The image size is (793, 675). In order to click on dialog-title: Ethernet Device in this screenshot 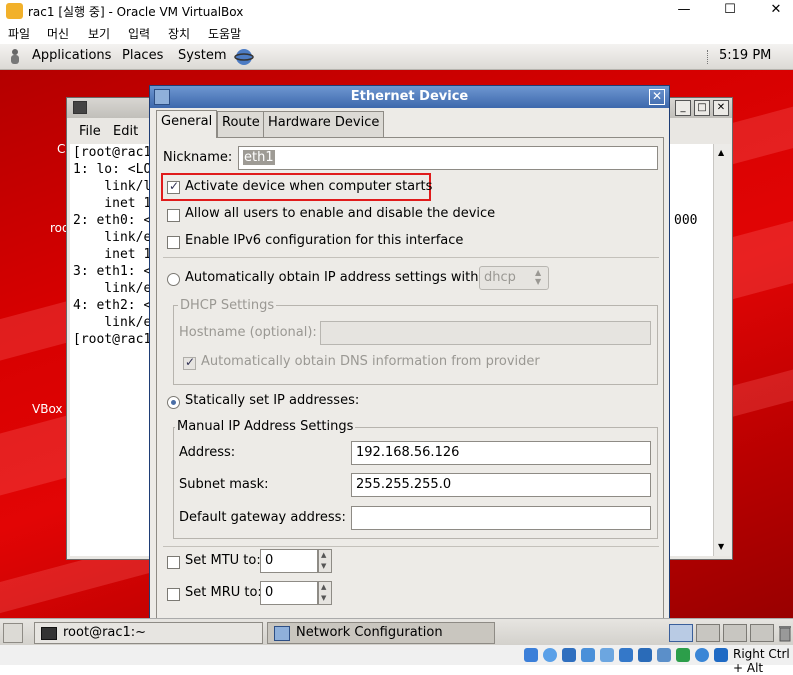, I will do `click(409, 96)`.